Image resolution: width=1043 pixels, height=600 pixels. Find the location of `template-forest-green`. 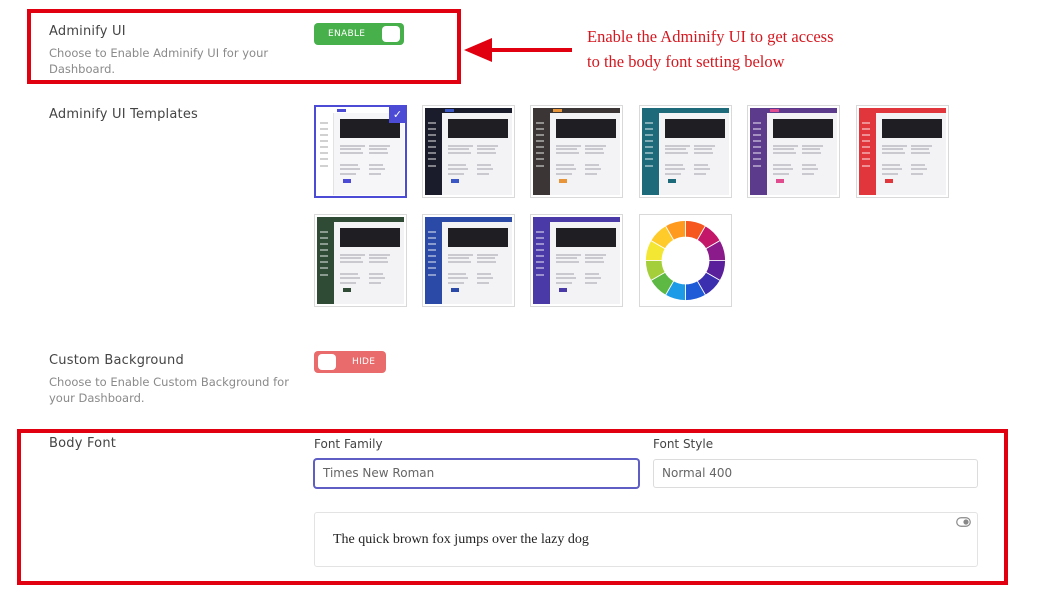

template-forest-green is located at coordinates (360, 260).